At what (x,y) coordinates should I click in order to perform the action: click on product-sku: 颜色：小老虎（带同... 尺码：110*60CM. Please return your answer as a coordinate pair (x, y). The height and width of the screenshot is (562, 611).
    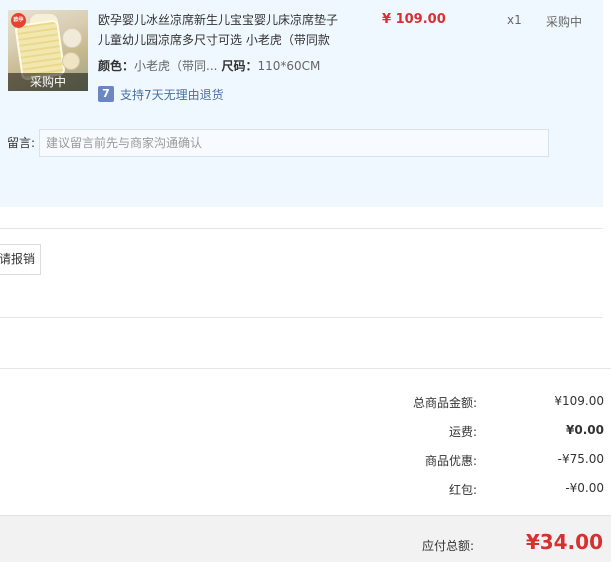
    Looking at the image, I should click on (209, 65).